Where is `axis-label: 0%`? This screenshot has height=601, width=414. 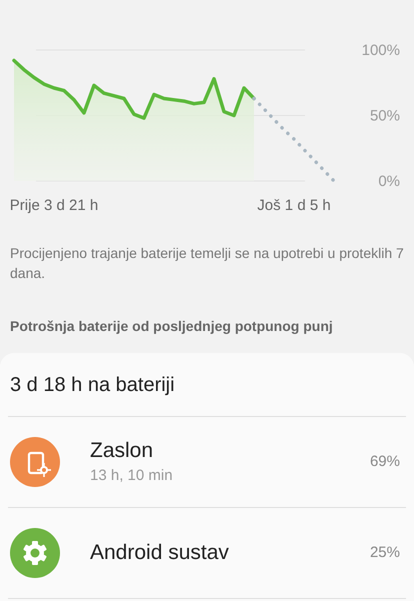
axis-label: 0% is located at coordinates (389, 181).